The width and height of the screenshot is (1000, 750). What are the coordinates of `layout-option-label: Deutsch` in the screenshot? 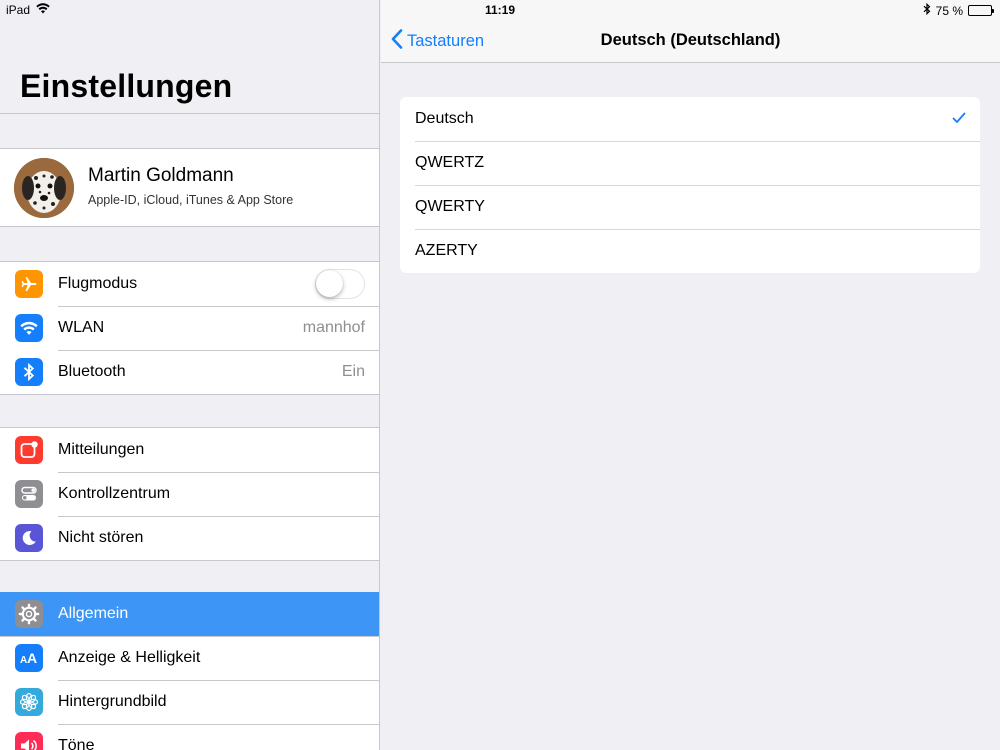 It's located at (444, 118).